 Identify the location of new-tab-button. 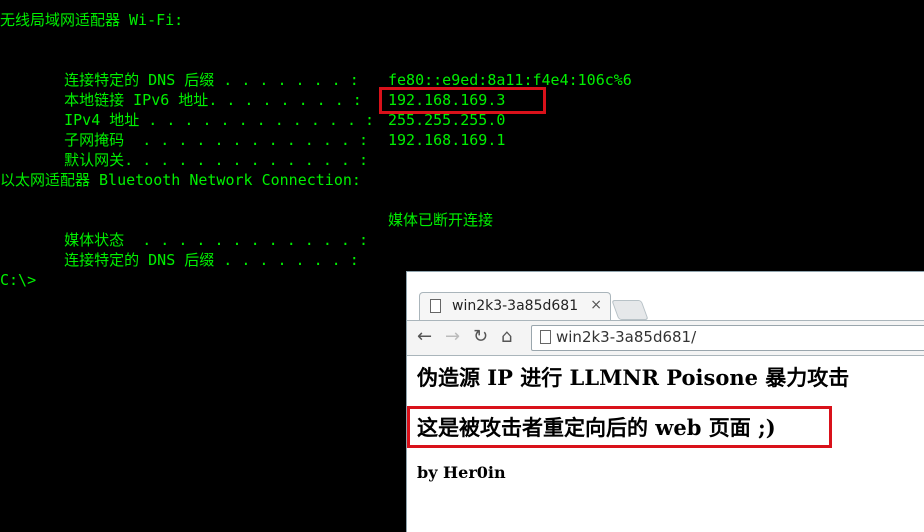
(630, 310).